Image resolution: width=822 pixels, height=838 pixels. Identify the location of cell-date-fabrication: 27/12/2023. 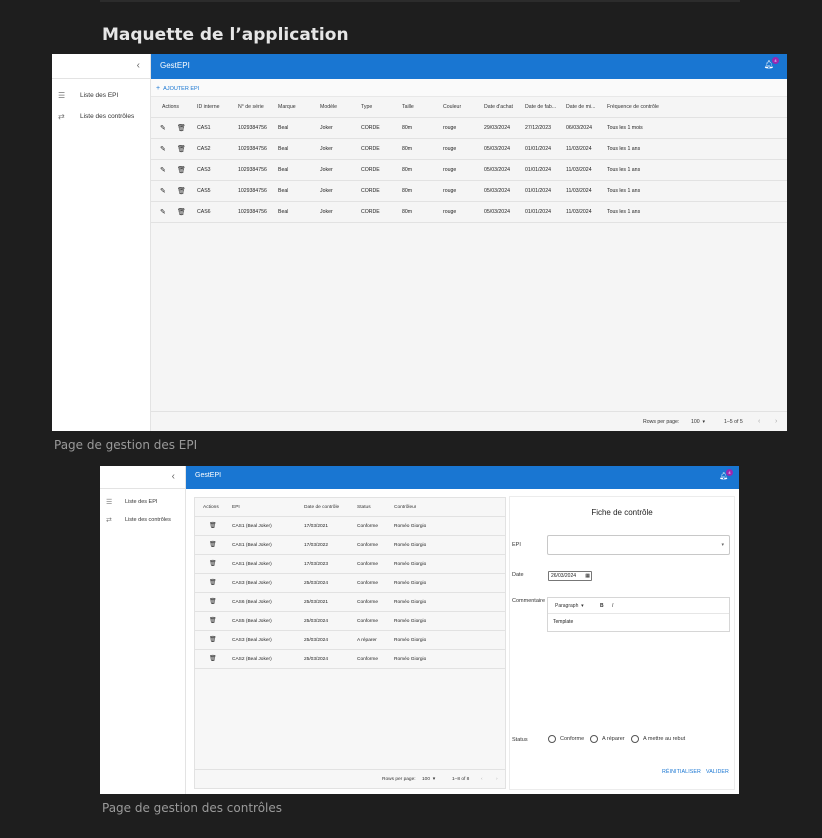
(538, 128).